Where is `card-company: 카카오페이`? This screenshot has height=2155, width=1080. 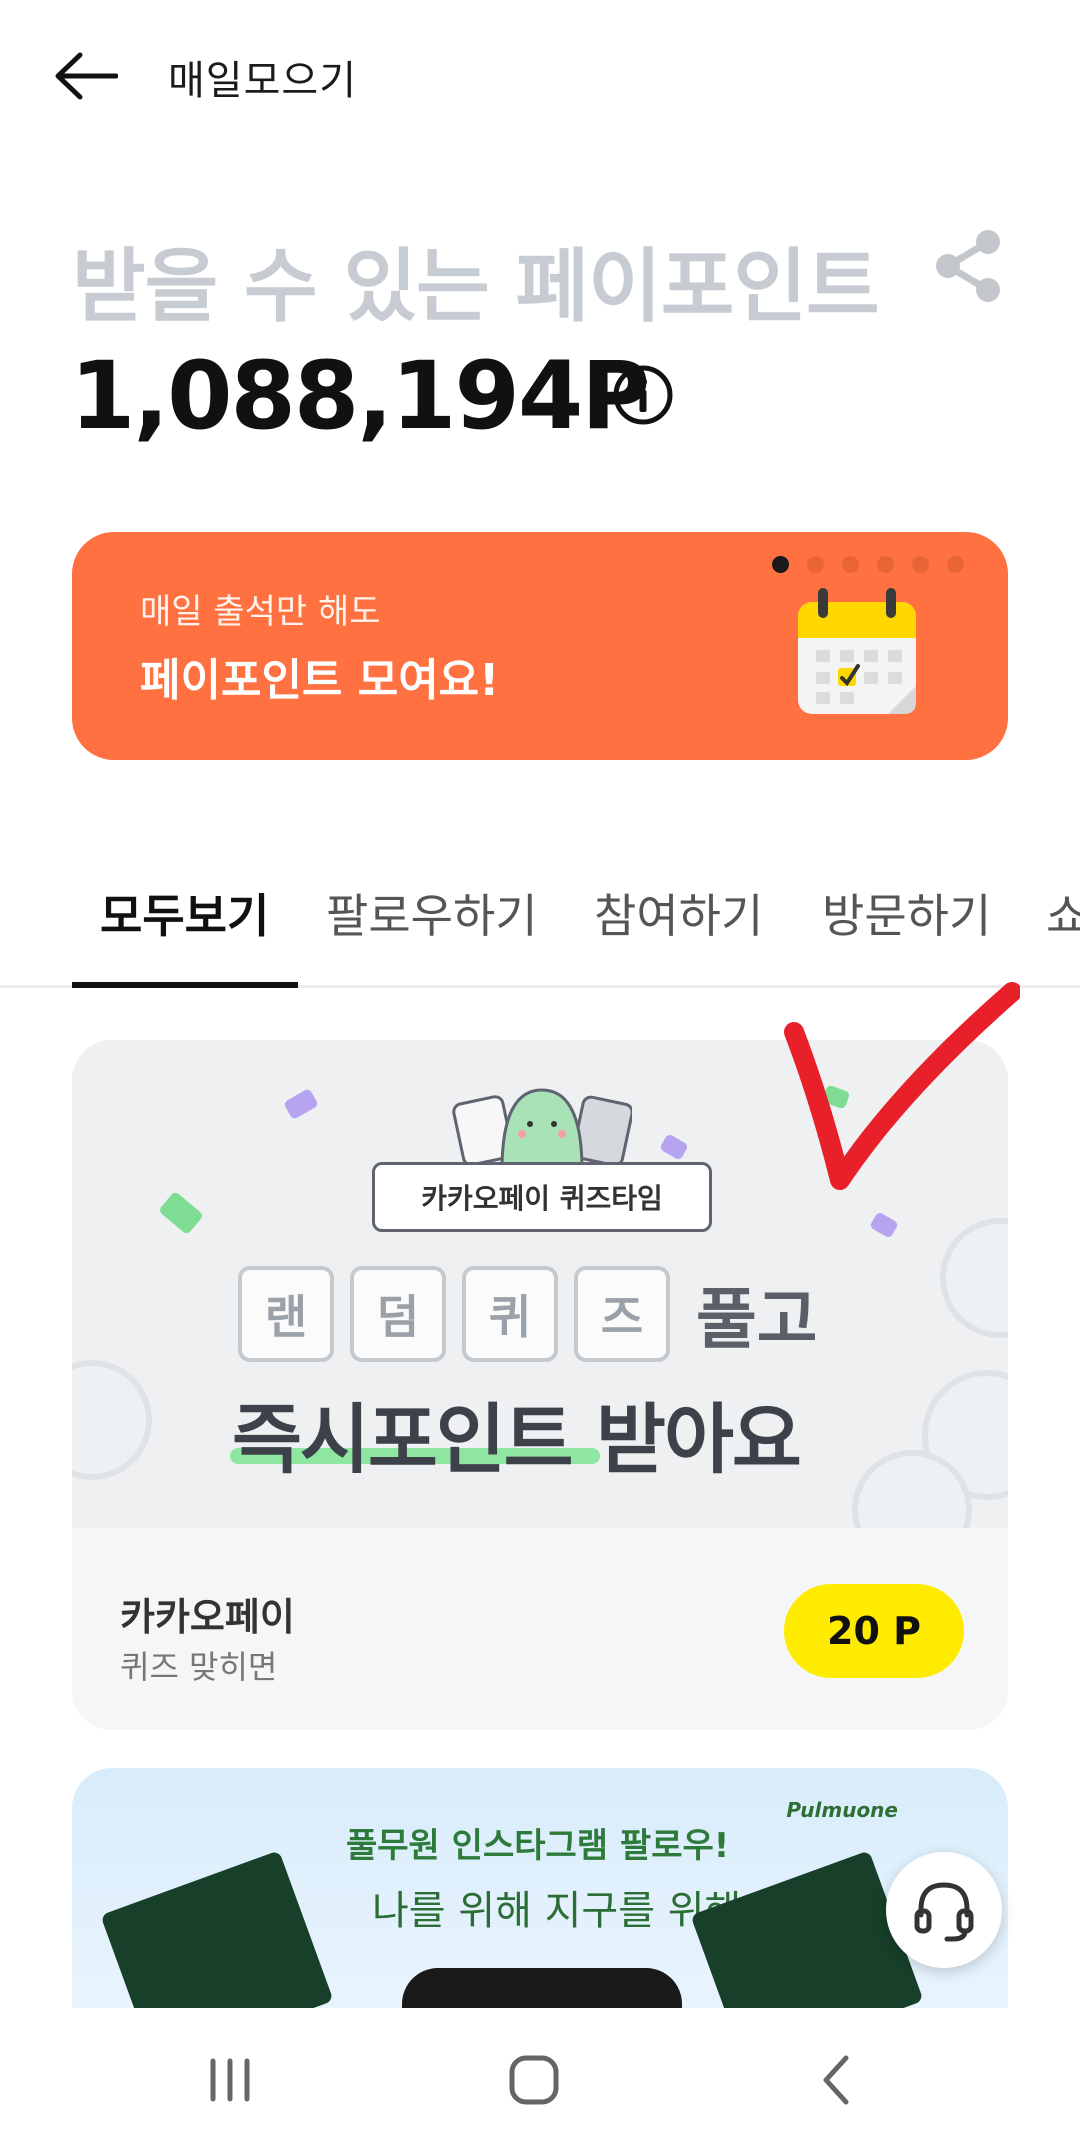 card-company: 카카오페이 is located at coordinates (207, 1617).